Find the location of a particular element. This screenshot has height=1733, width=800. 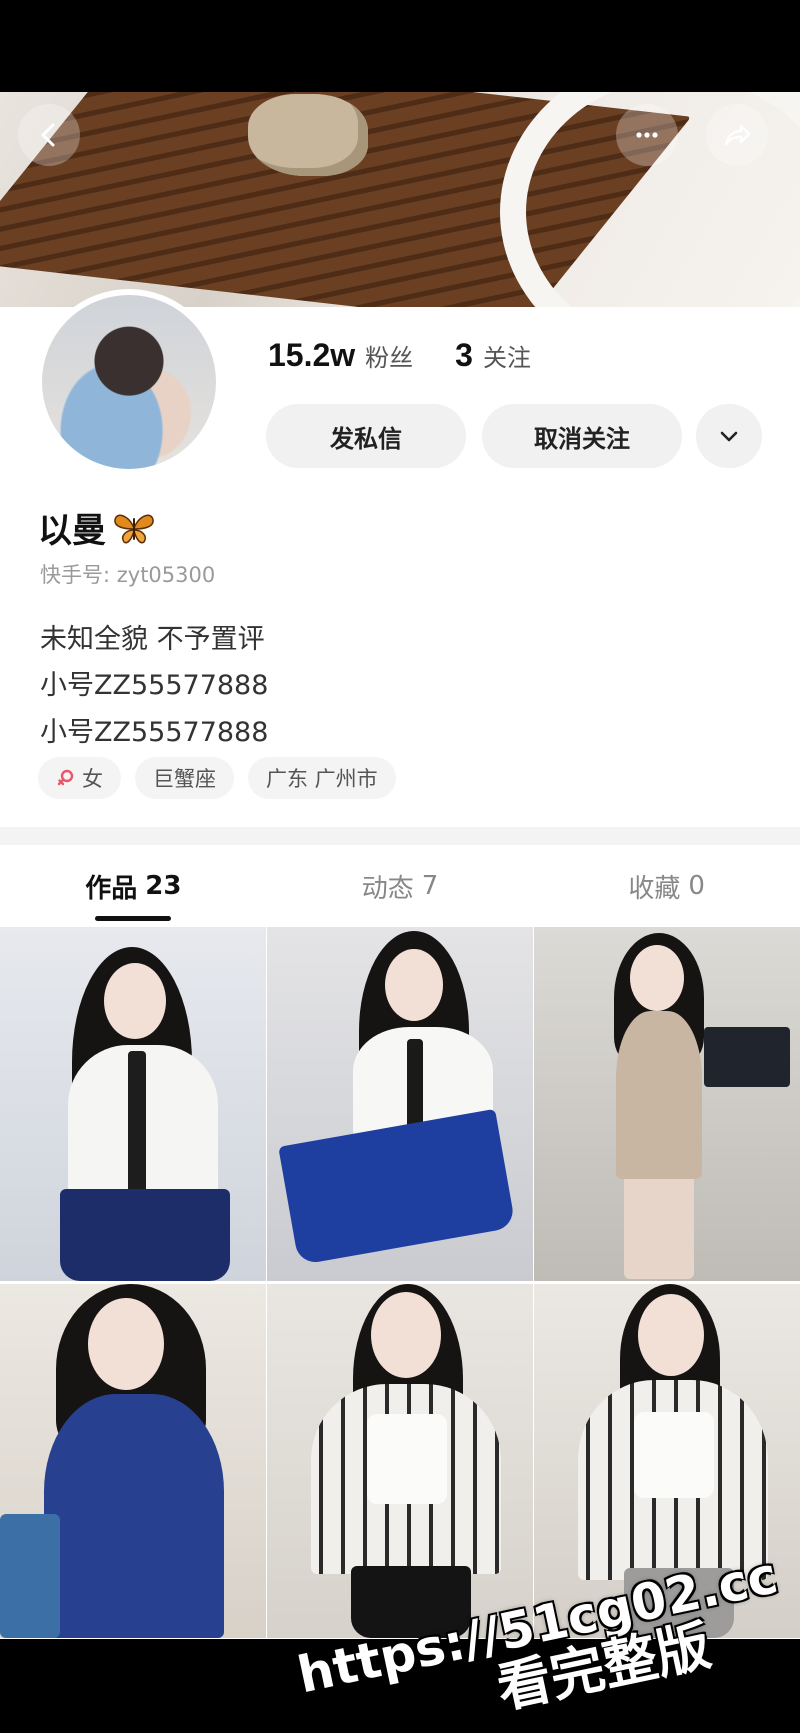

tag-zodiac: 巨蟹座 is located at coordinates (184, 778).